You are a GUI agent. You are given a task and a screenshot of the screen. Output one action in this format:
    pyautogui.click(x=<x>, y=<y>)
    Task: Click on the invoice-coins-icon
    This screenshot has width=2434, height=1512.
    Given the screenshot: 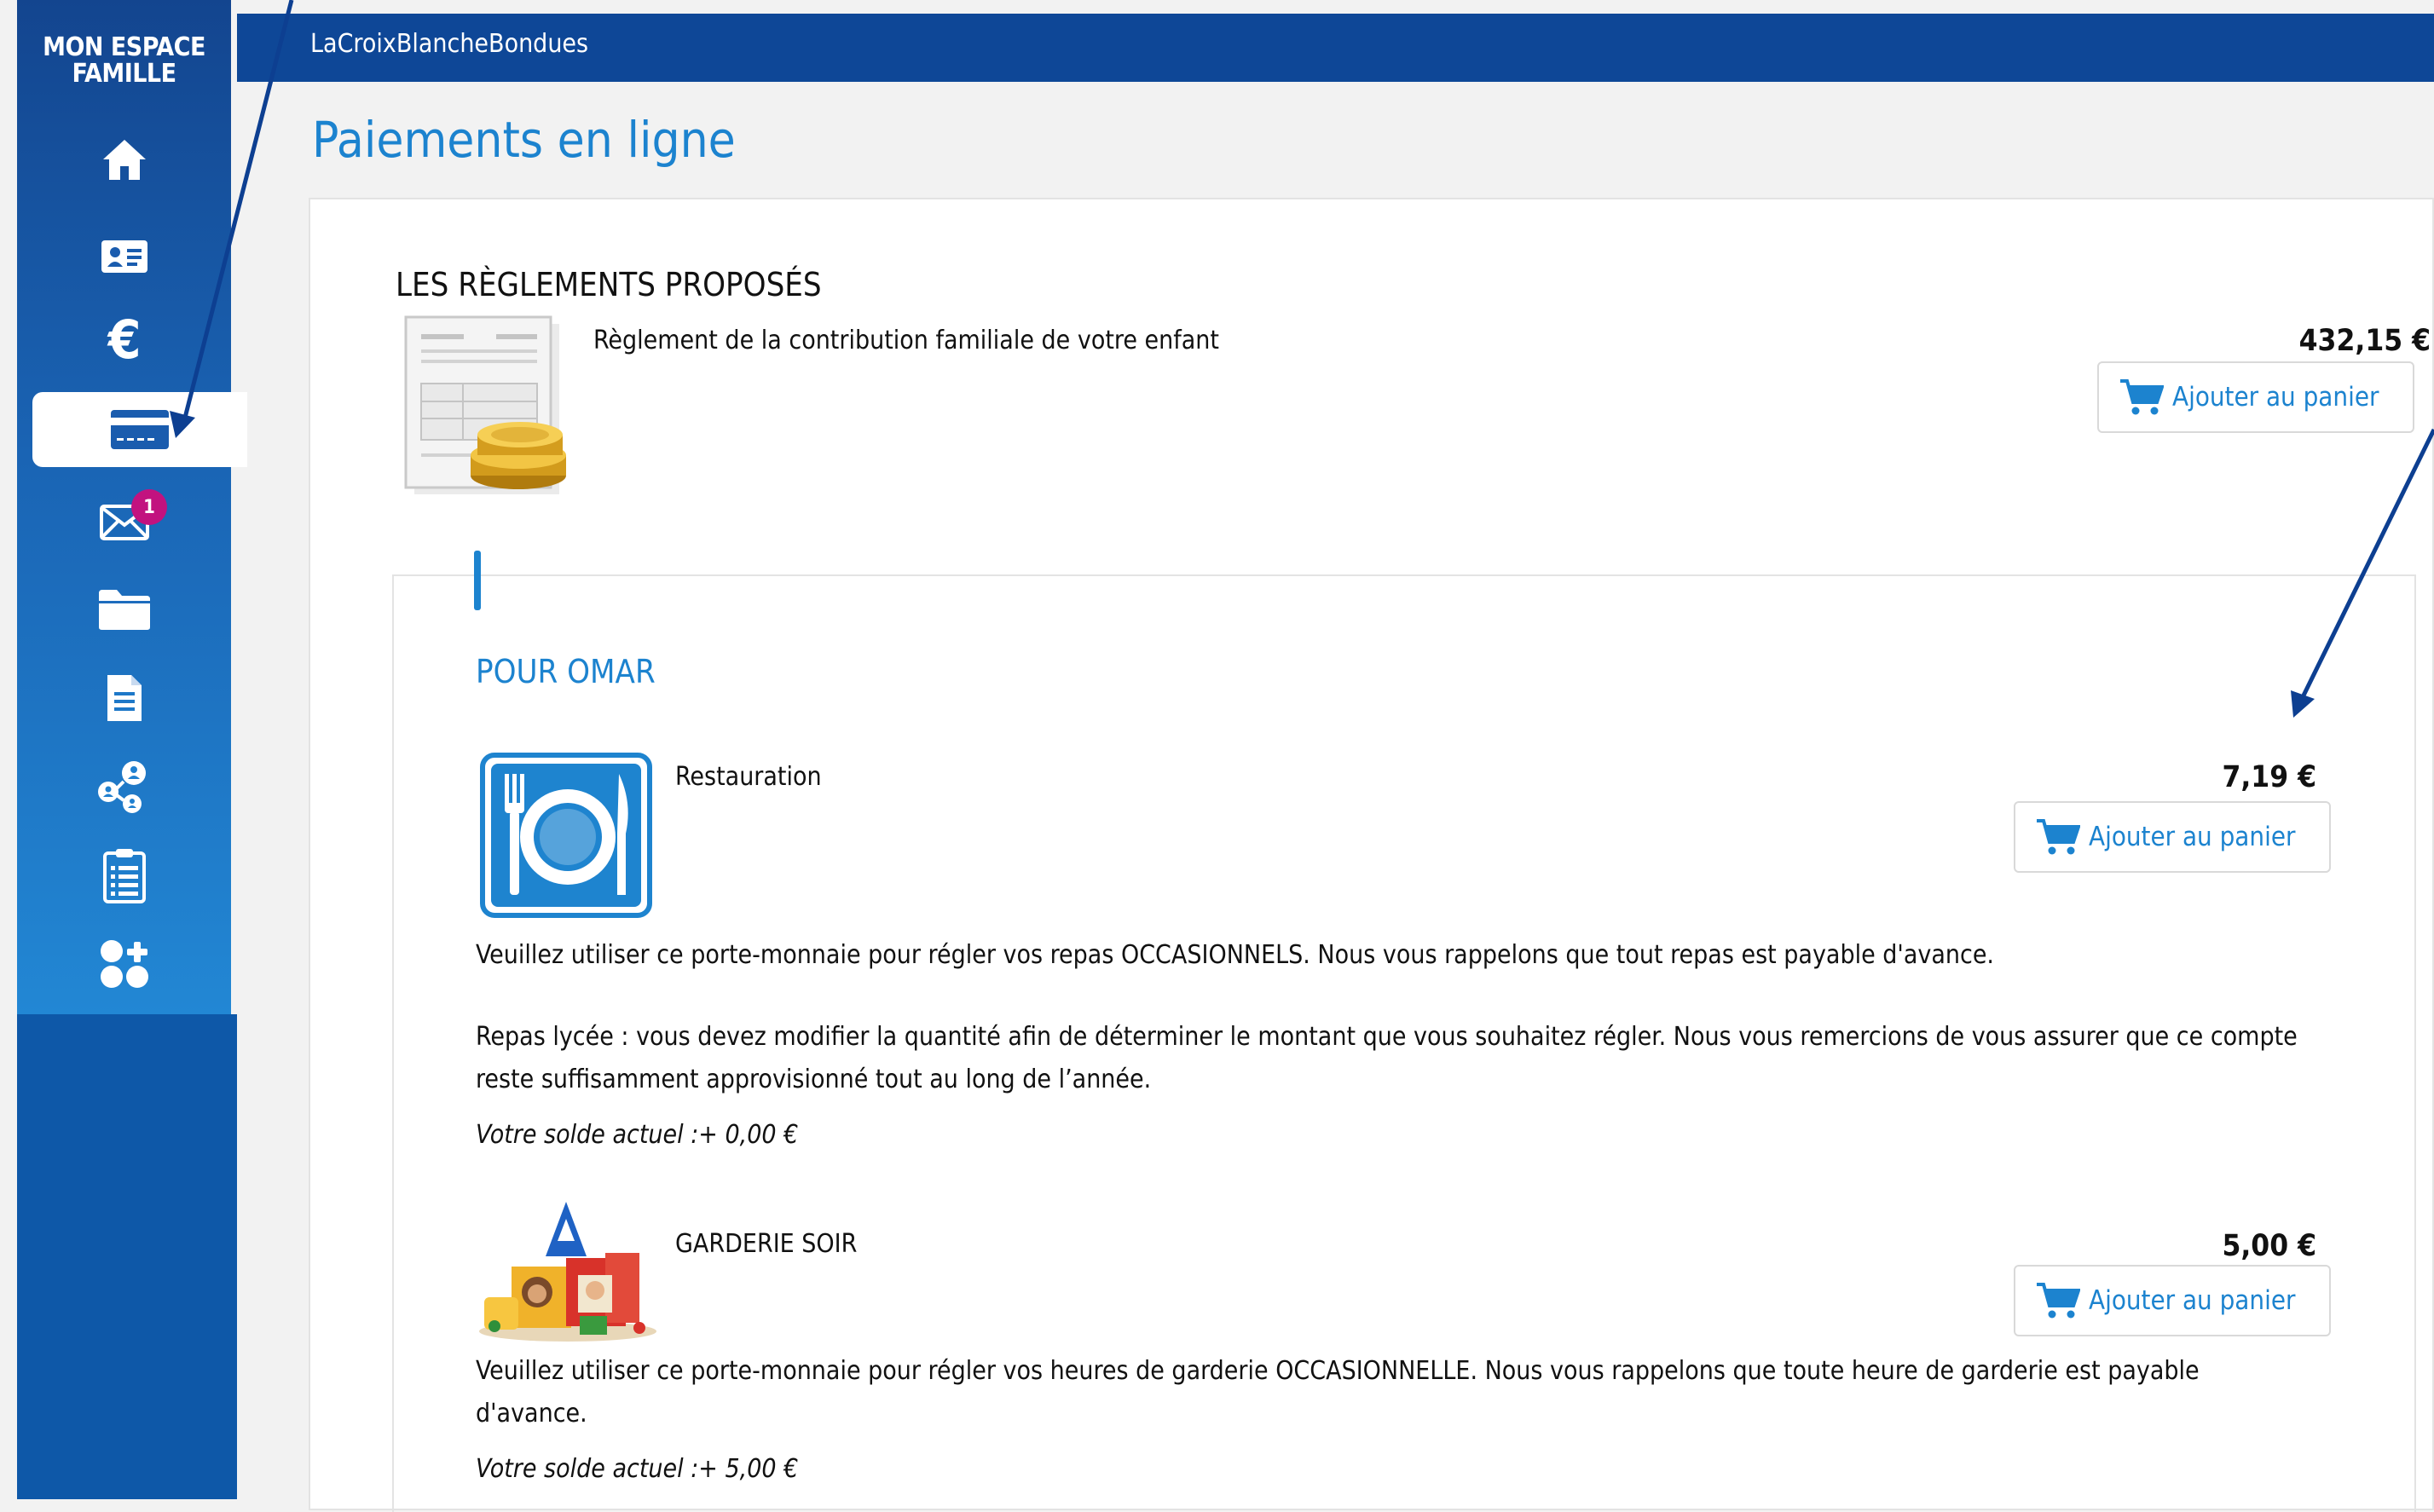 What is the action you would take?
    pyautogui.click(x=485, y=404)
    